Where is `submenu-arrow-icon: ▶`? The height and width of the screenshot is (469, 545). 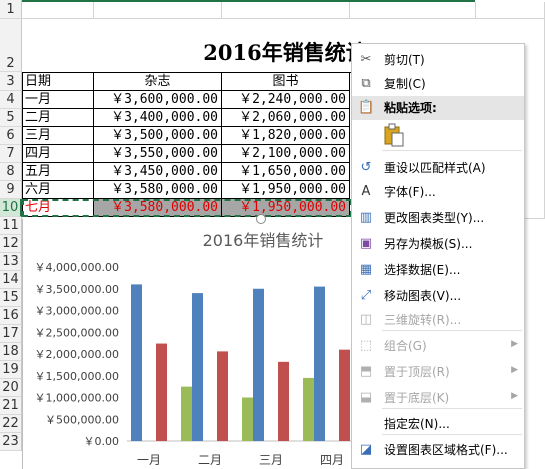
submenu-arrow-icon: ▶ is located at coordinates (514, 396).